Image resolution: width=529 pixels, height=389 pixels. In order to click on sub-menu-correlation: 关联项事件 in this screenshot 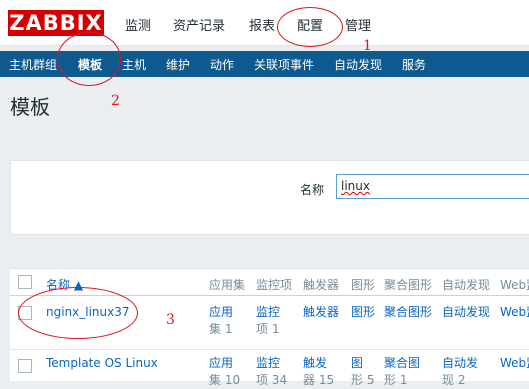, I will do `click(284, 64)`.